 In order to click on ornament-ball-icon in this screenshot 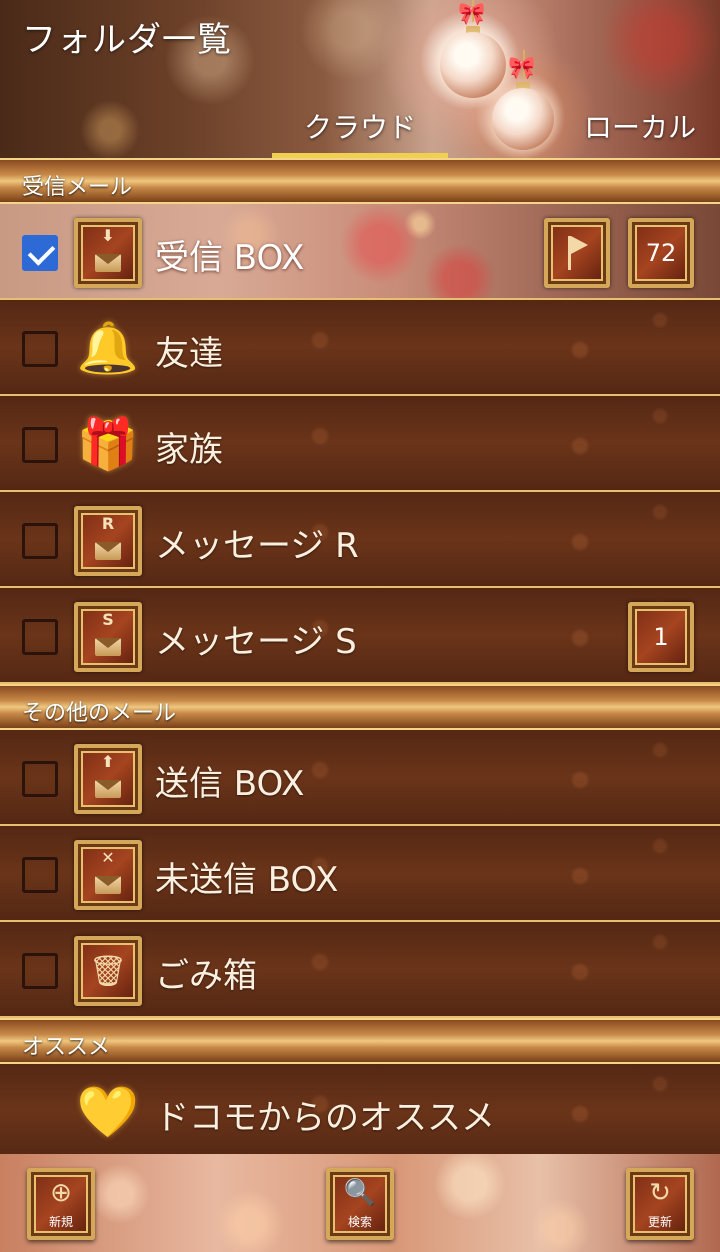, I will do `click(473, 65)`.